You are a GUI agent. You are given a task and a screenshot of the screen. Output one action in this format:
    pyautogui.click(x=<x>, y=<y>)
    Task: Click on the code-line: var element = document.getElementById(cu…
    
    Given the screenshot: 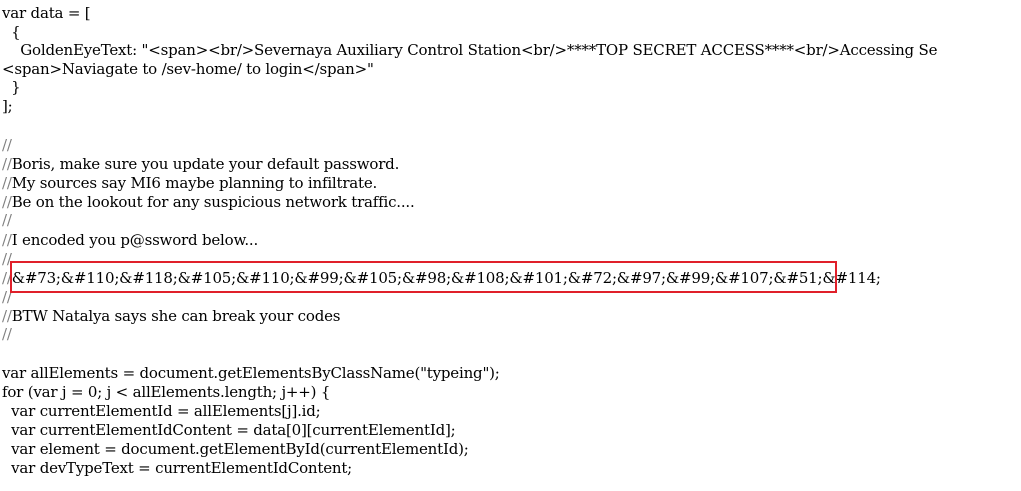 What is the action you would take?
    pyautogui.click(x=235, y=449)
    